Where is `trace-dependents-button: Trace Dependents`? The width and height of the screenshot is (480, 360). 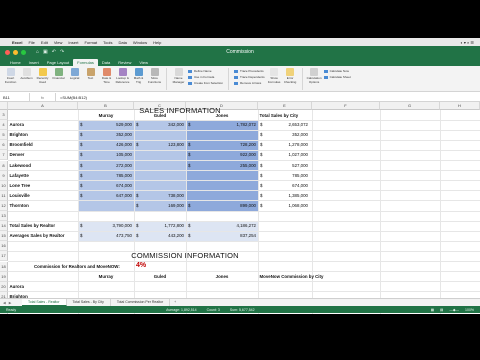
trace-dependents-button: Trace Dependents is located at coordinates (249, 77).